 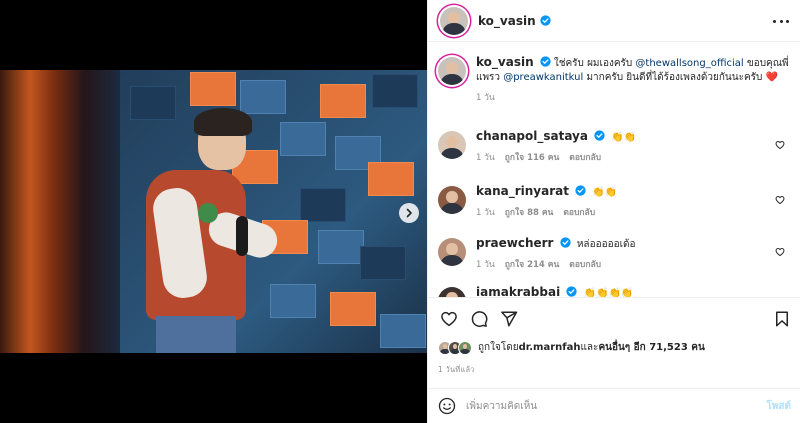 What do you see at coordinates (507, 21) in the screenshot?
I see `author-username: ko_vasin` at bounding box center [507, 21].